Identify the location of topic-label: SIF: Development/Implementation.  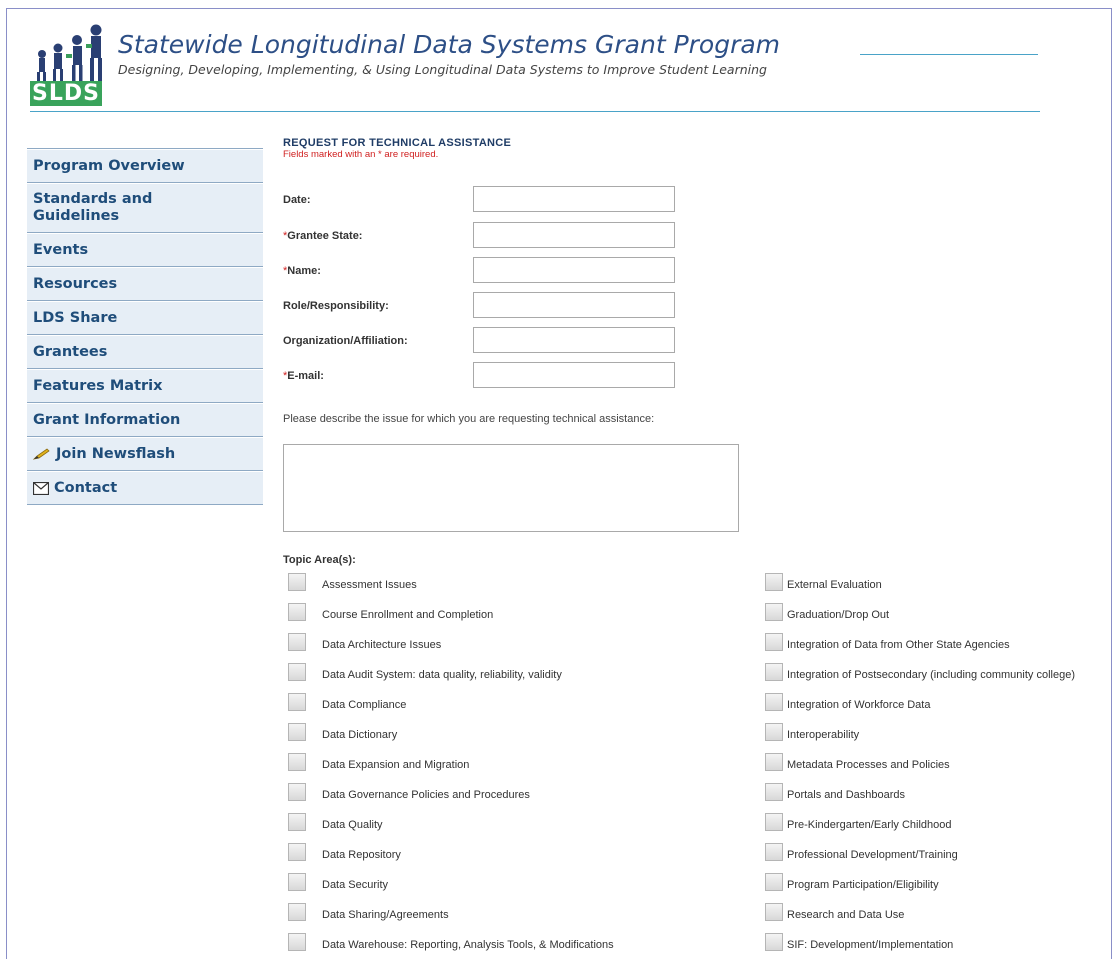
(870, 945).